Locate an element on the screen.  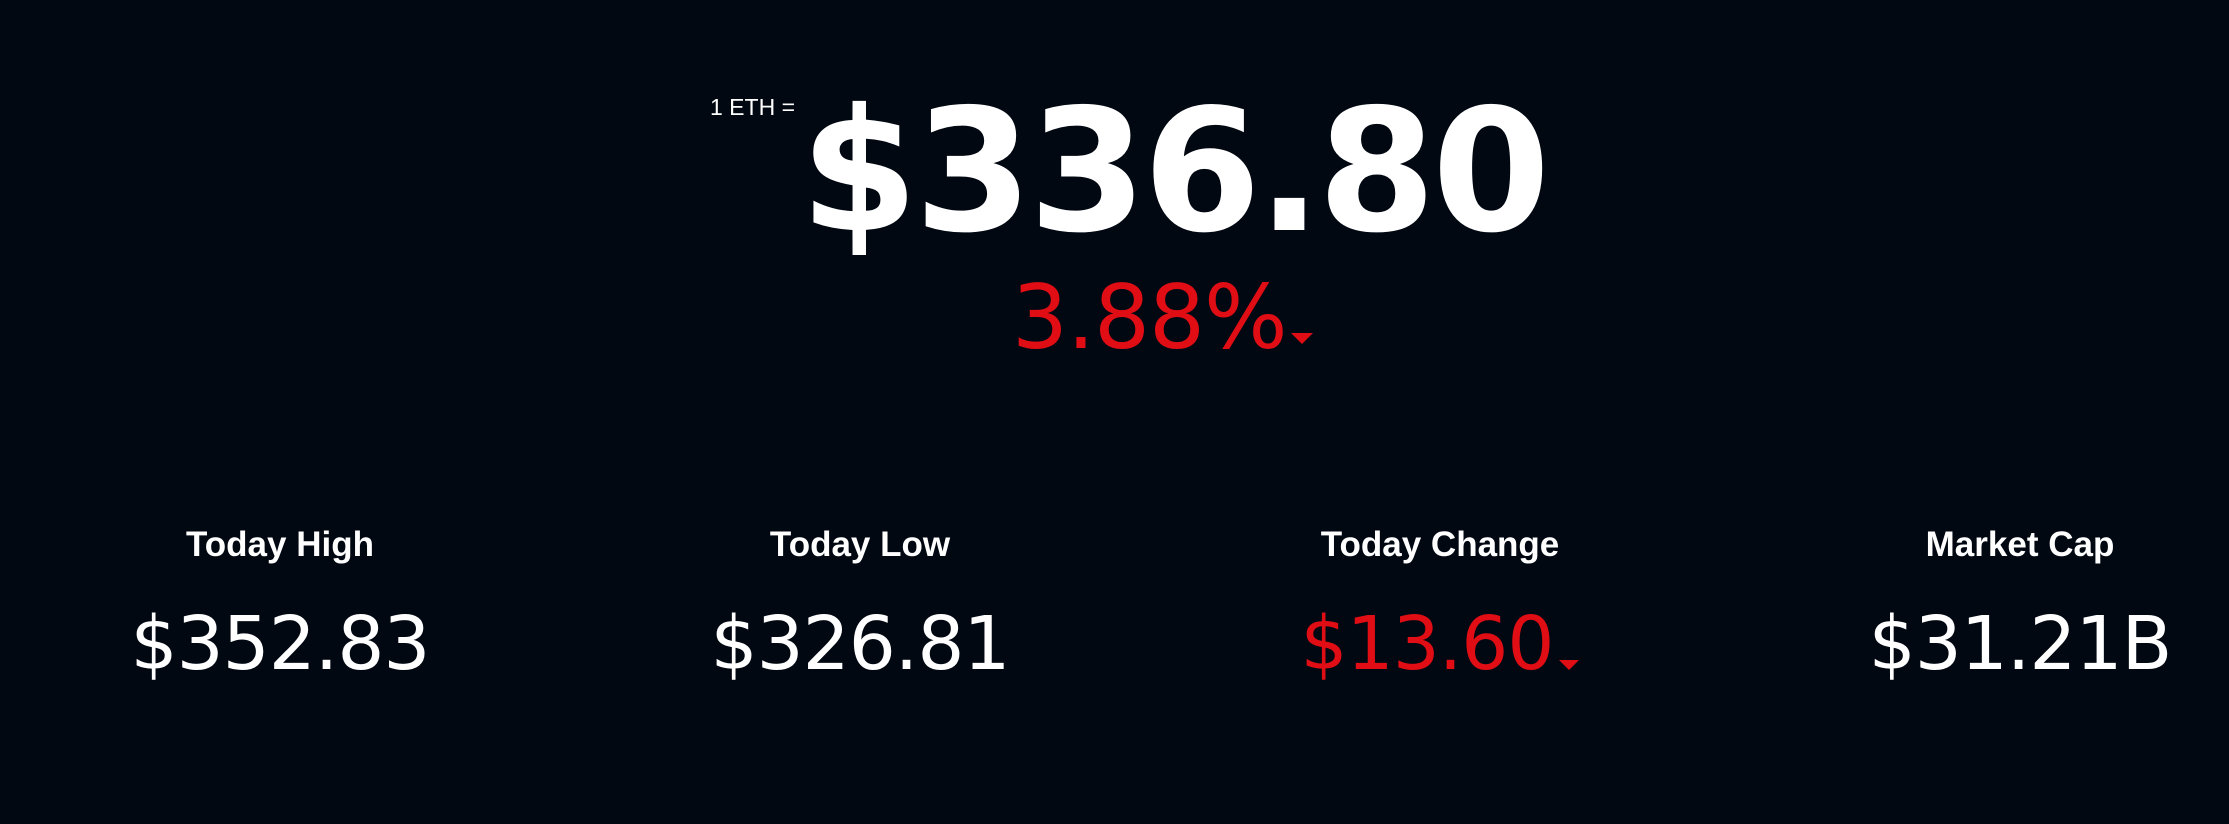
stat-value-row: $352.83 is located at coordinates (280, 644).